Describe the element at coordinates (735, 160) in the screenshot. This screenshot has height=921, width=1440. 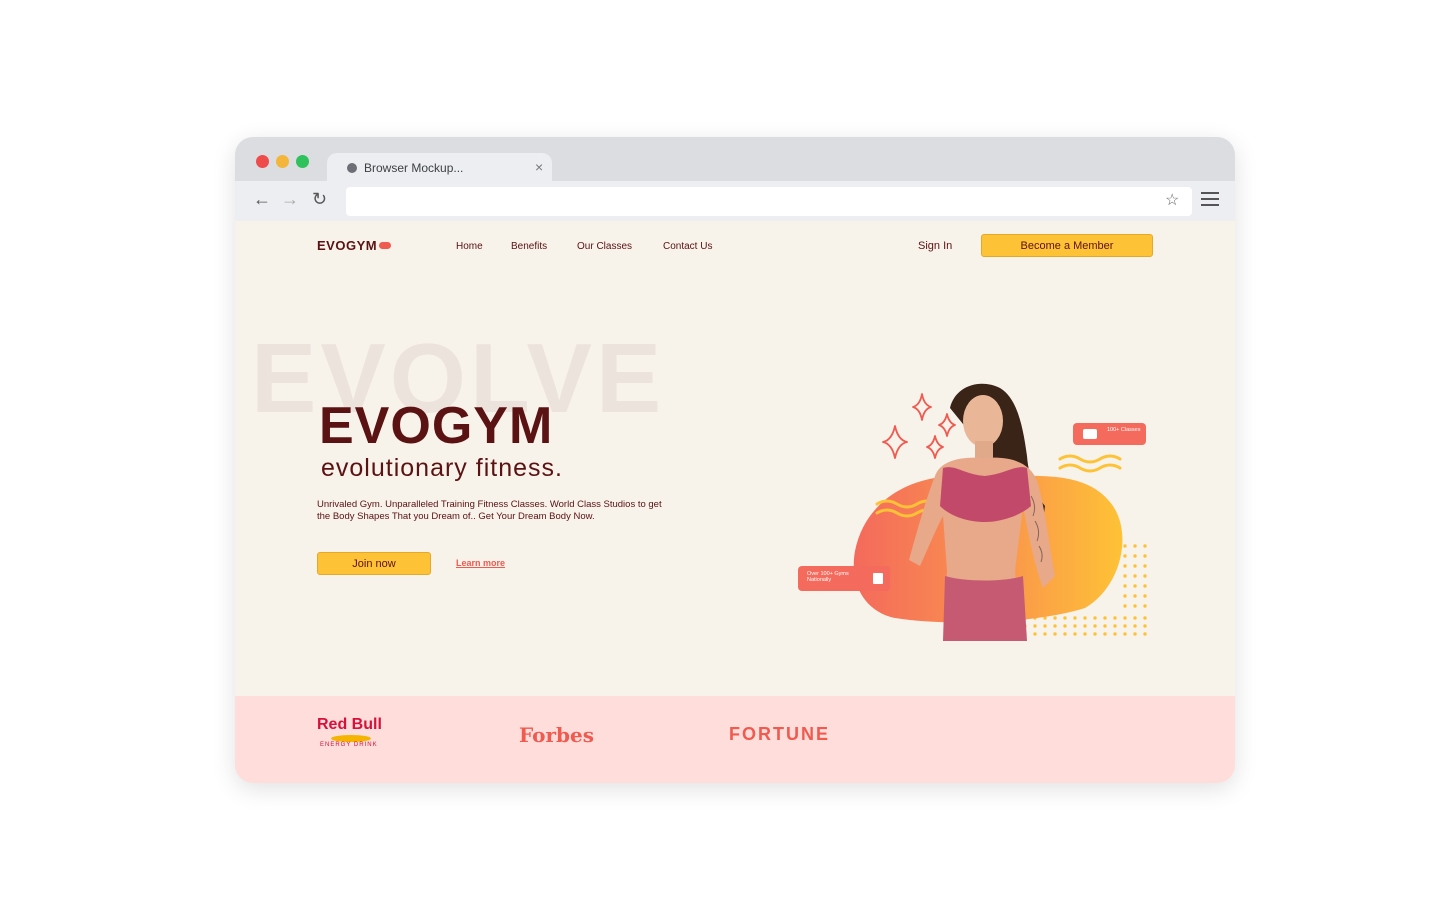
I see `title-bar: Browser Mockup... ×` at that location.